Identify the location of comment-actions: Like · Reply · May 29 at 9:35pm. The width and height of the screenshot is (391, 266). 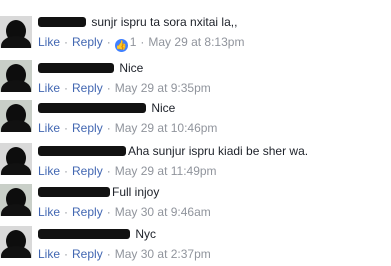
(124, 88).